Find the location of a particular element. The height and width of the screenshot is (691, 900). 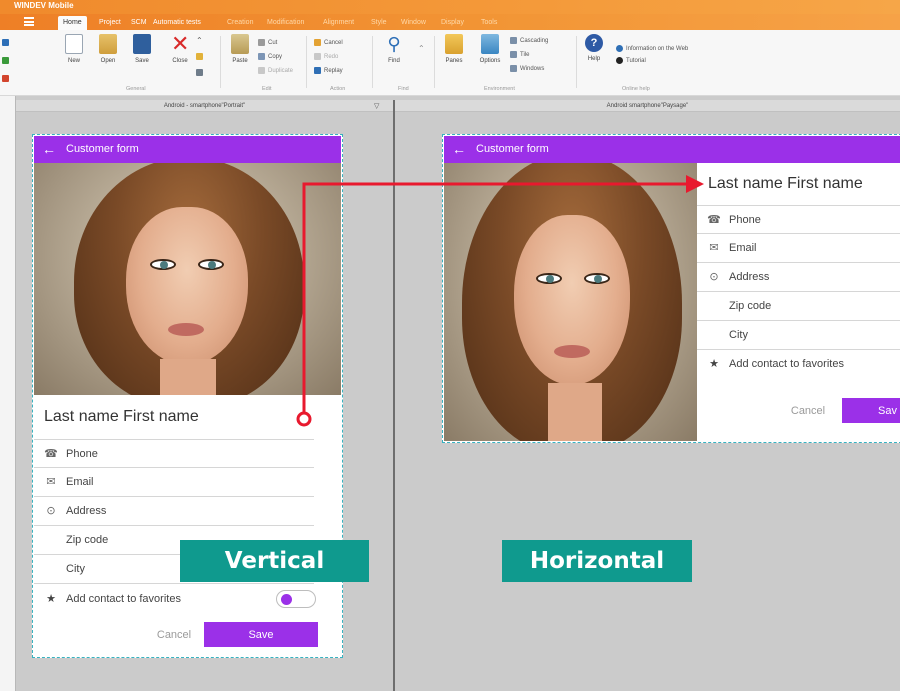

portrait-email-field: ✉ Email is located at coordinates (174, 482).